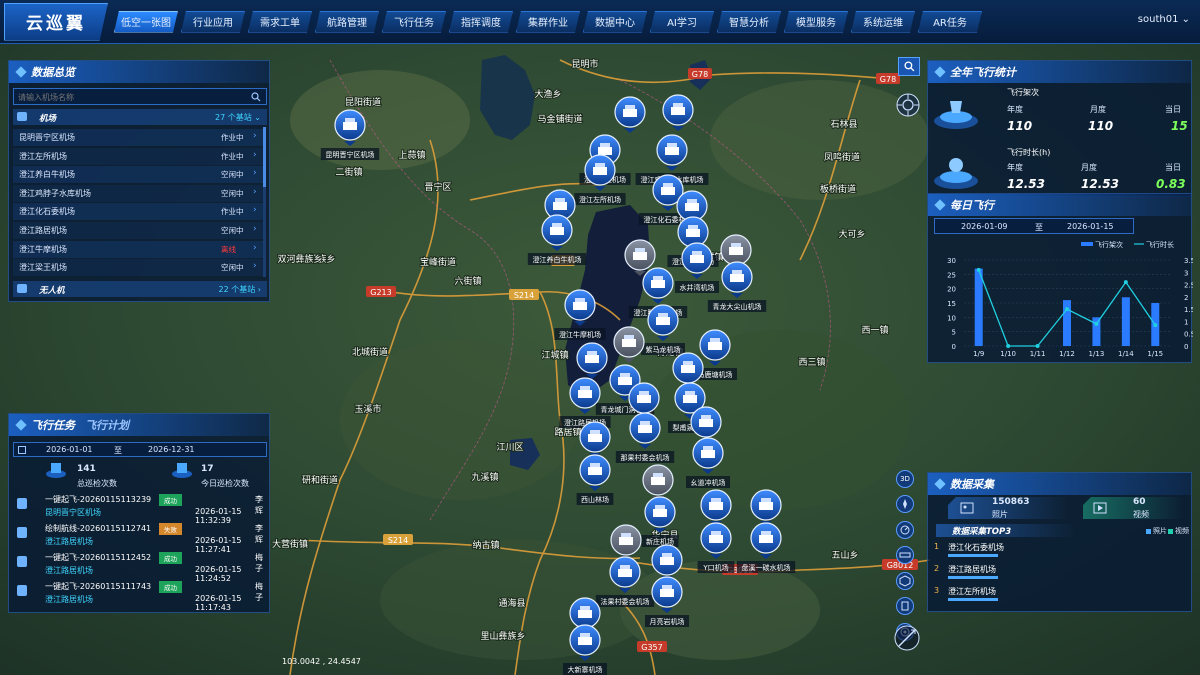 This screenshot has height=675, width=1200. I want to click on task-status-badge: 成功, so click(170, 500).